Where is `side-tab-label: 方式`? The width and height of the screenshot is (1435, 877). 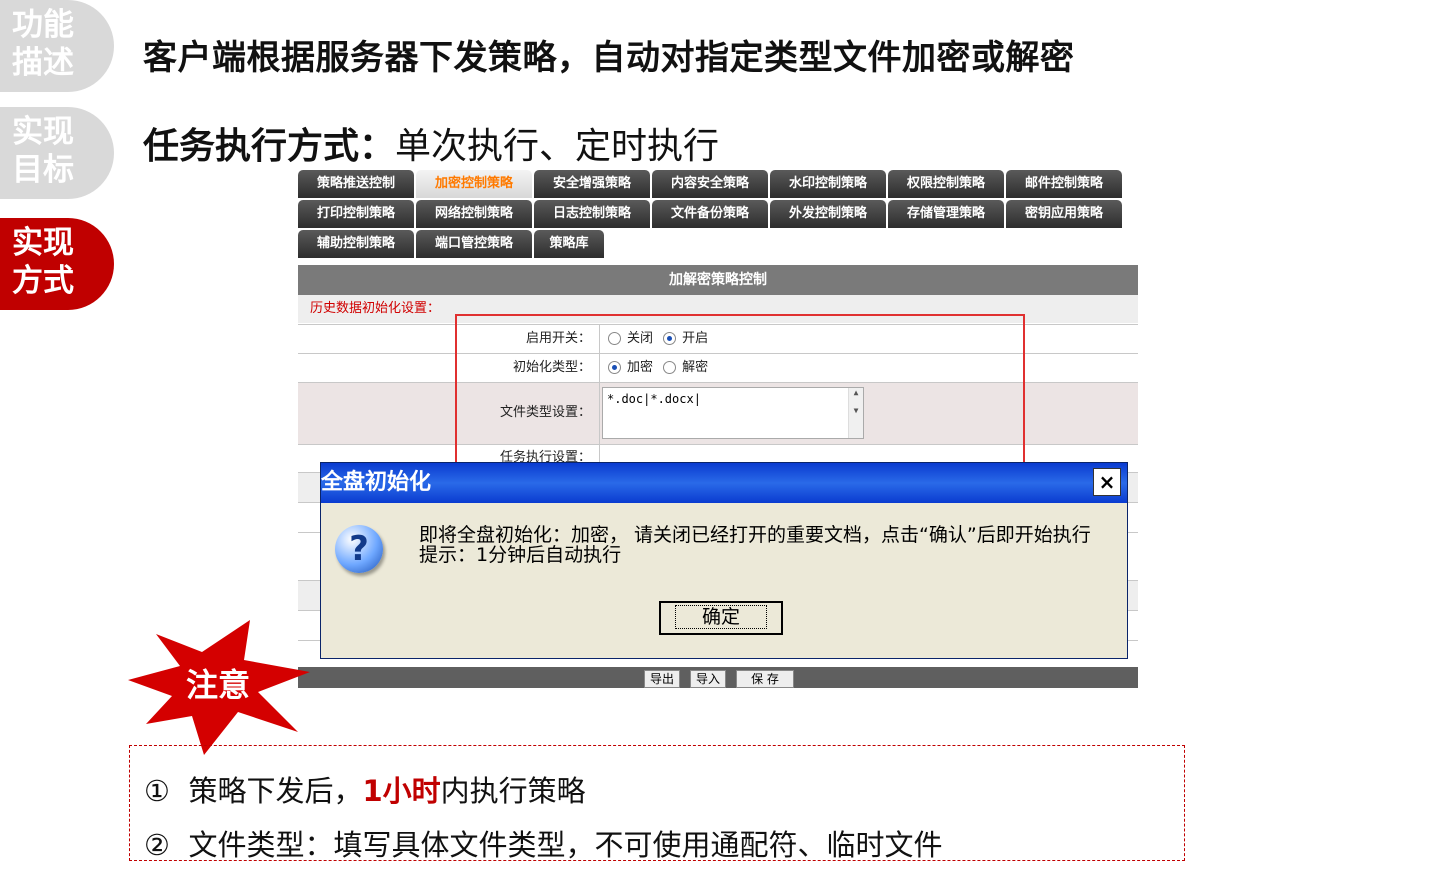 side-tab-label: 方式 is located at coordinates (43, 281).